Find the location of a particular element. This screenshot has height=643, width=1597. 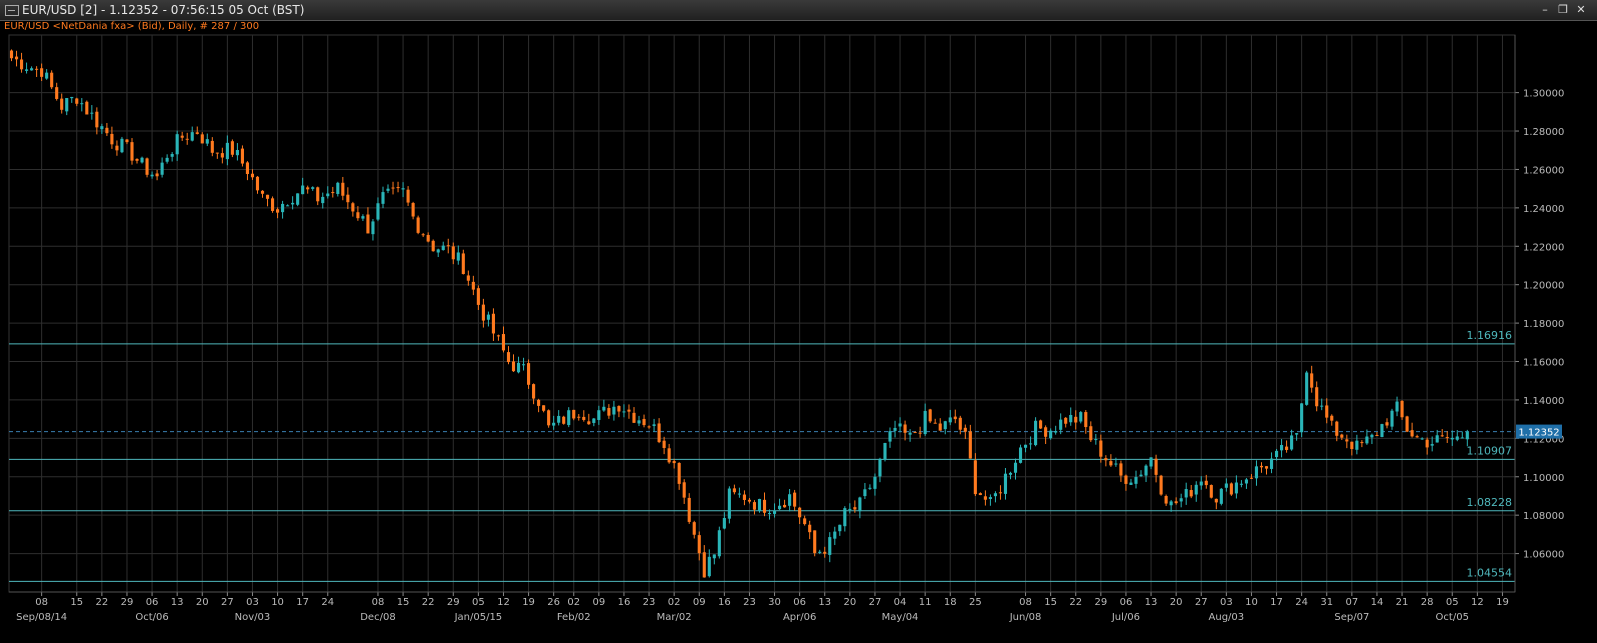

x-day-label: 10 is located at coordinates (1251, 602).